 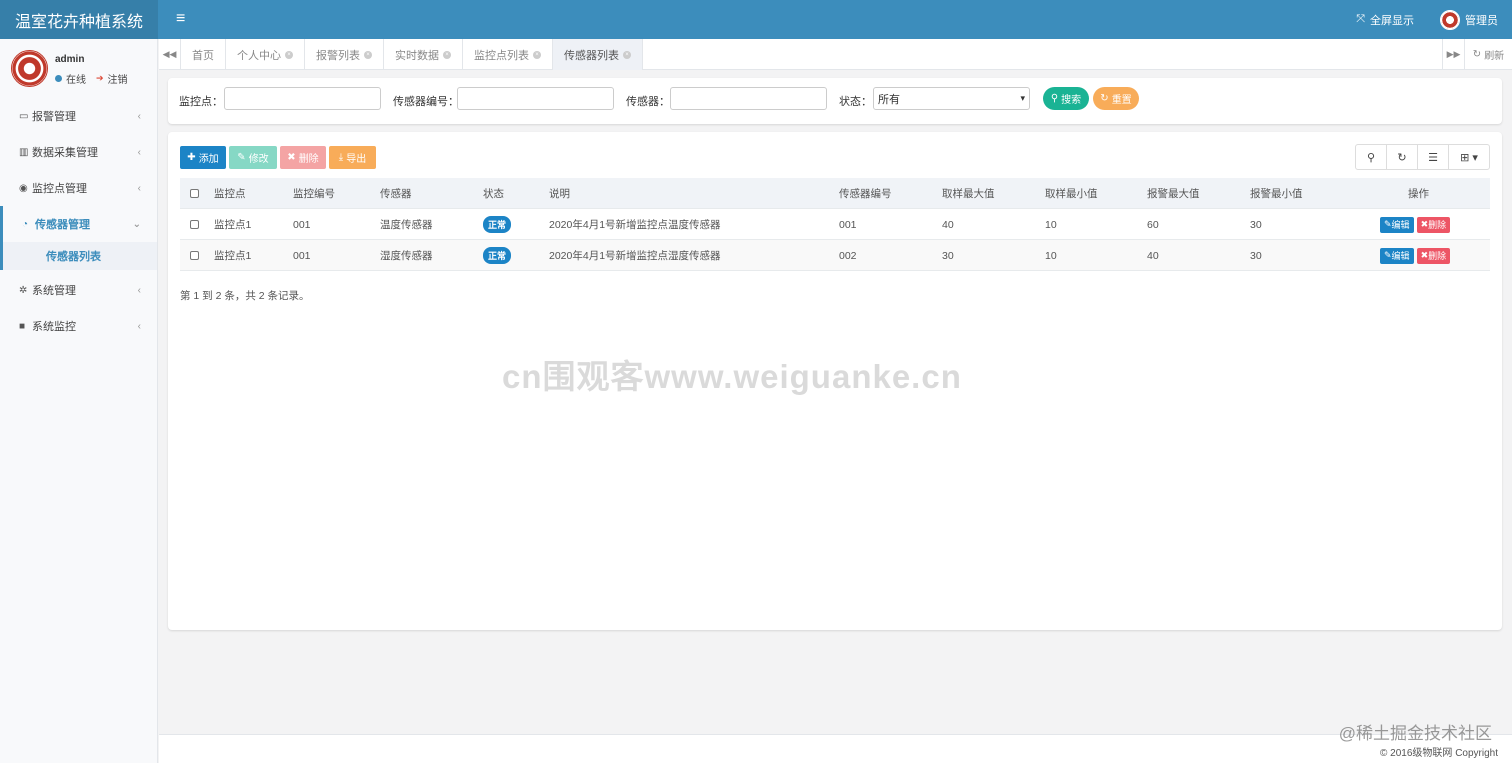 I want to click on sidebar-item-monitor-point: ◉ 监控点管理 ‹, so click(x=78, y=188).